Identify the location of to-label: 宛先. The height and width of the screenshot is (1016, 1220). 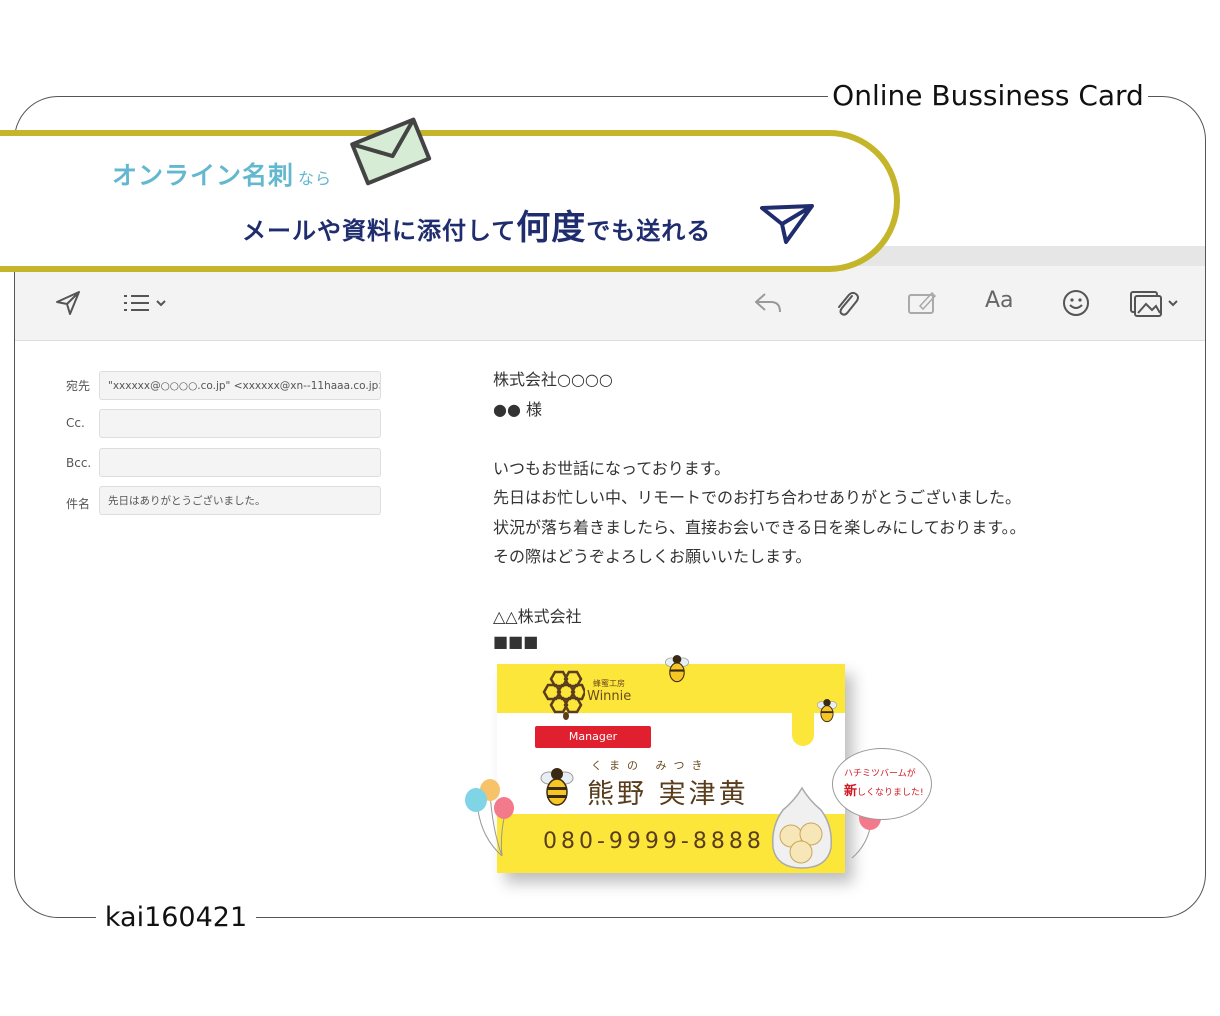
(78, 386).